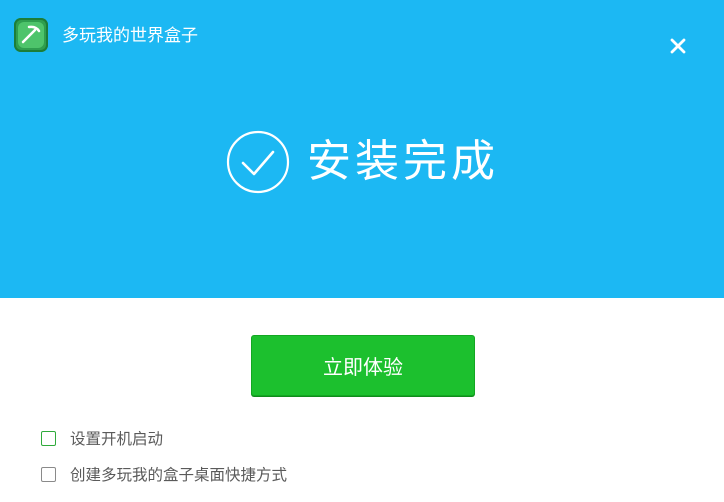 The image size is (724, 502). I want to click on close-icon, so click(678, 46).